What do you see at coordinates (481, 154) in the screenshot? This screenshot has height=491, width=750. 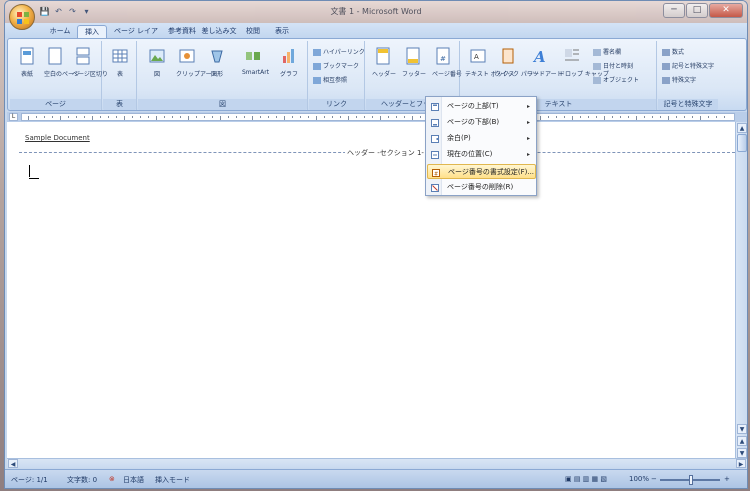 I see `menu-item-current-position: 現在の位置(C) ▸` at bounding box center [481, 154].